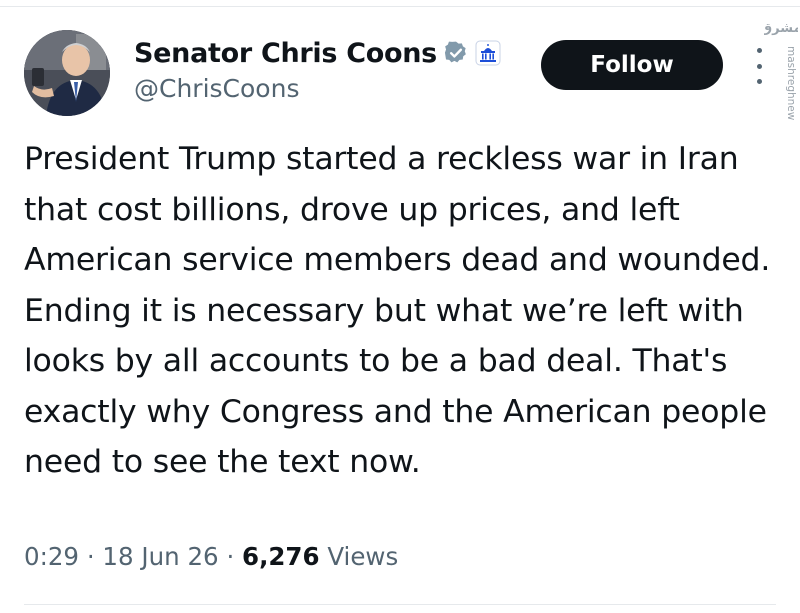 Image resolution: width=800 pixels, height=613 pixels. I want to click on tweet-date: 18 Jun 26, so click(160, 556).